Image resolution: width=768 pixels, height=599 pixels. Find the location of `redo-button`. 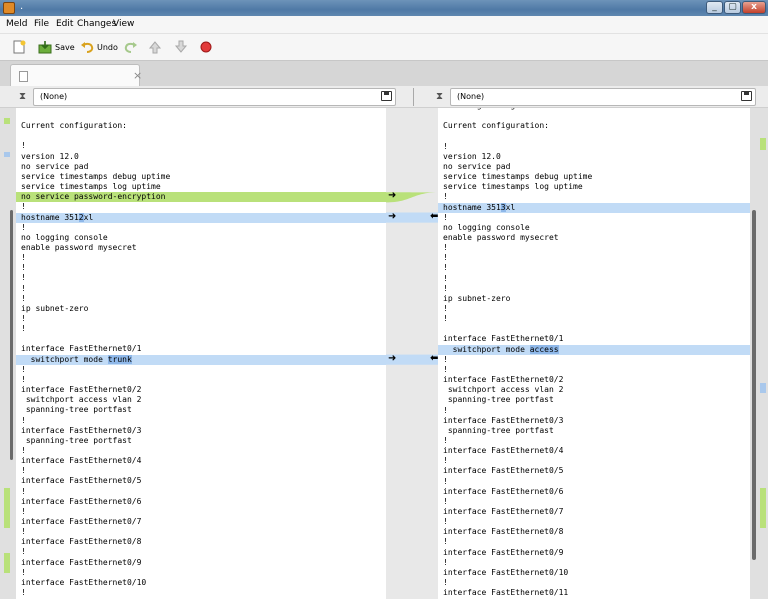

redo-button is located at coordinates (131, 47).